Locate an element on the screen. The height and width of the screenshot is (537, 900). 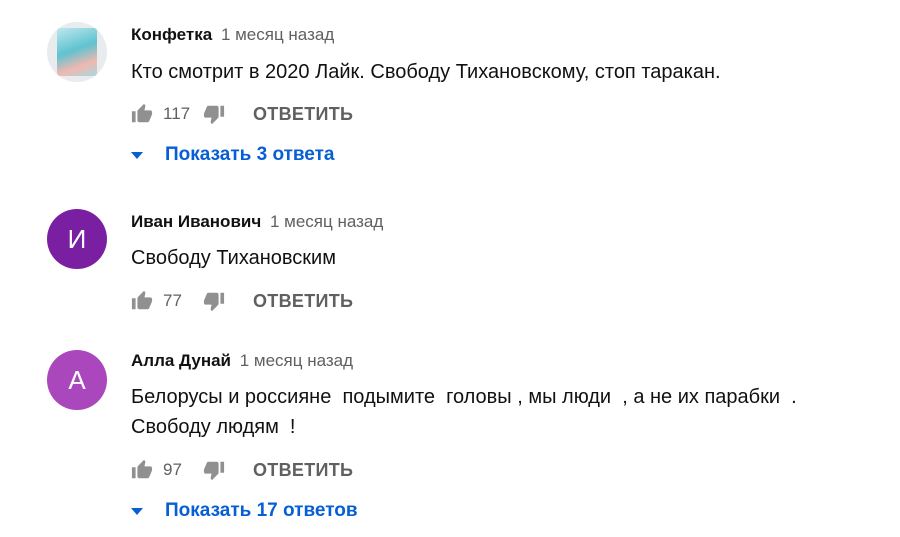
show-replies-button: Показать 17 ответов is located at coordinates (244, 511).